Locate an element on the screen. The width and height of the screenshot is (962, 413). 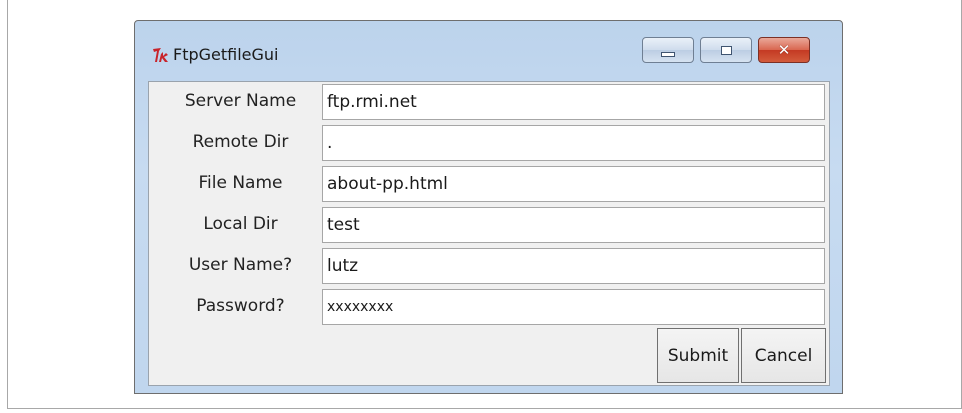
file-name-input is located at coordinates (573, 184).